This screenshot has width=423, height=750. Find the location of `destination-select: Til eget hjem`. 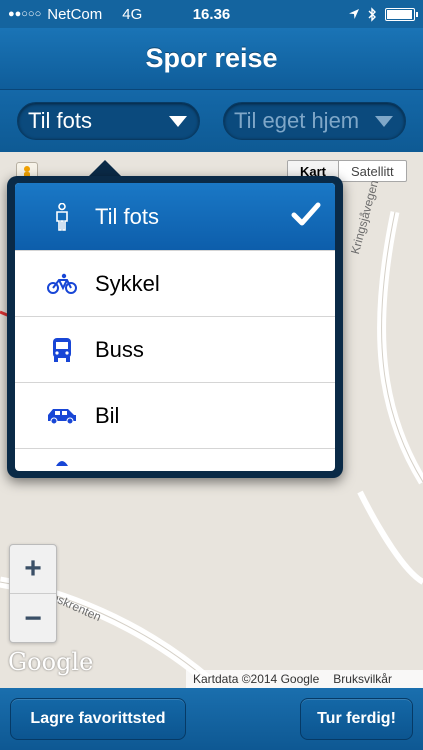

destination-select: Til eget hjem is located at coordinates (314, 121).